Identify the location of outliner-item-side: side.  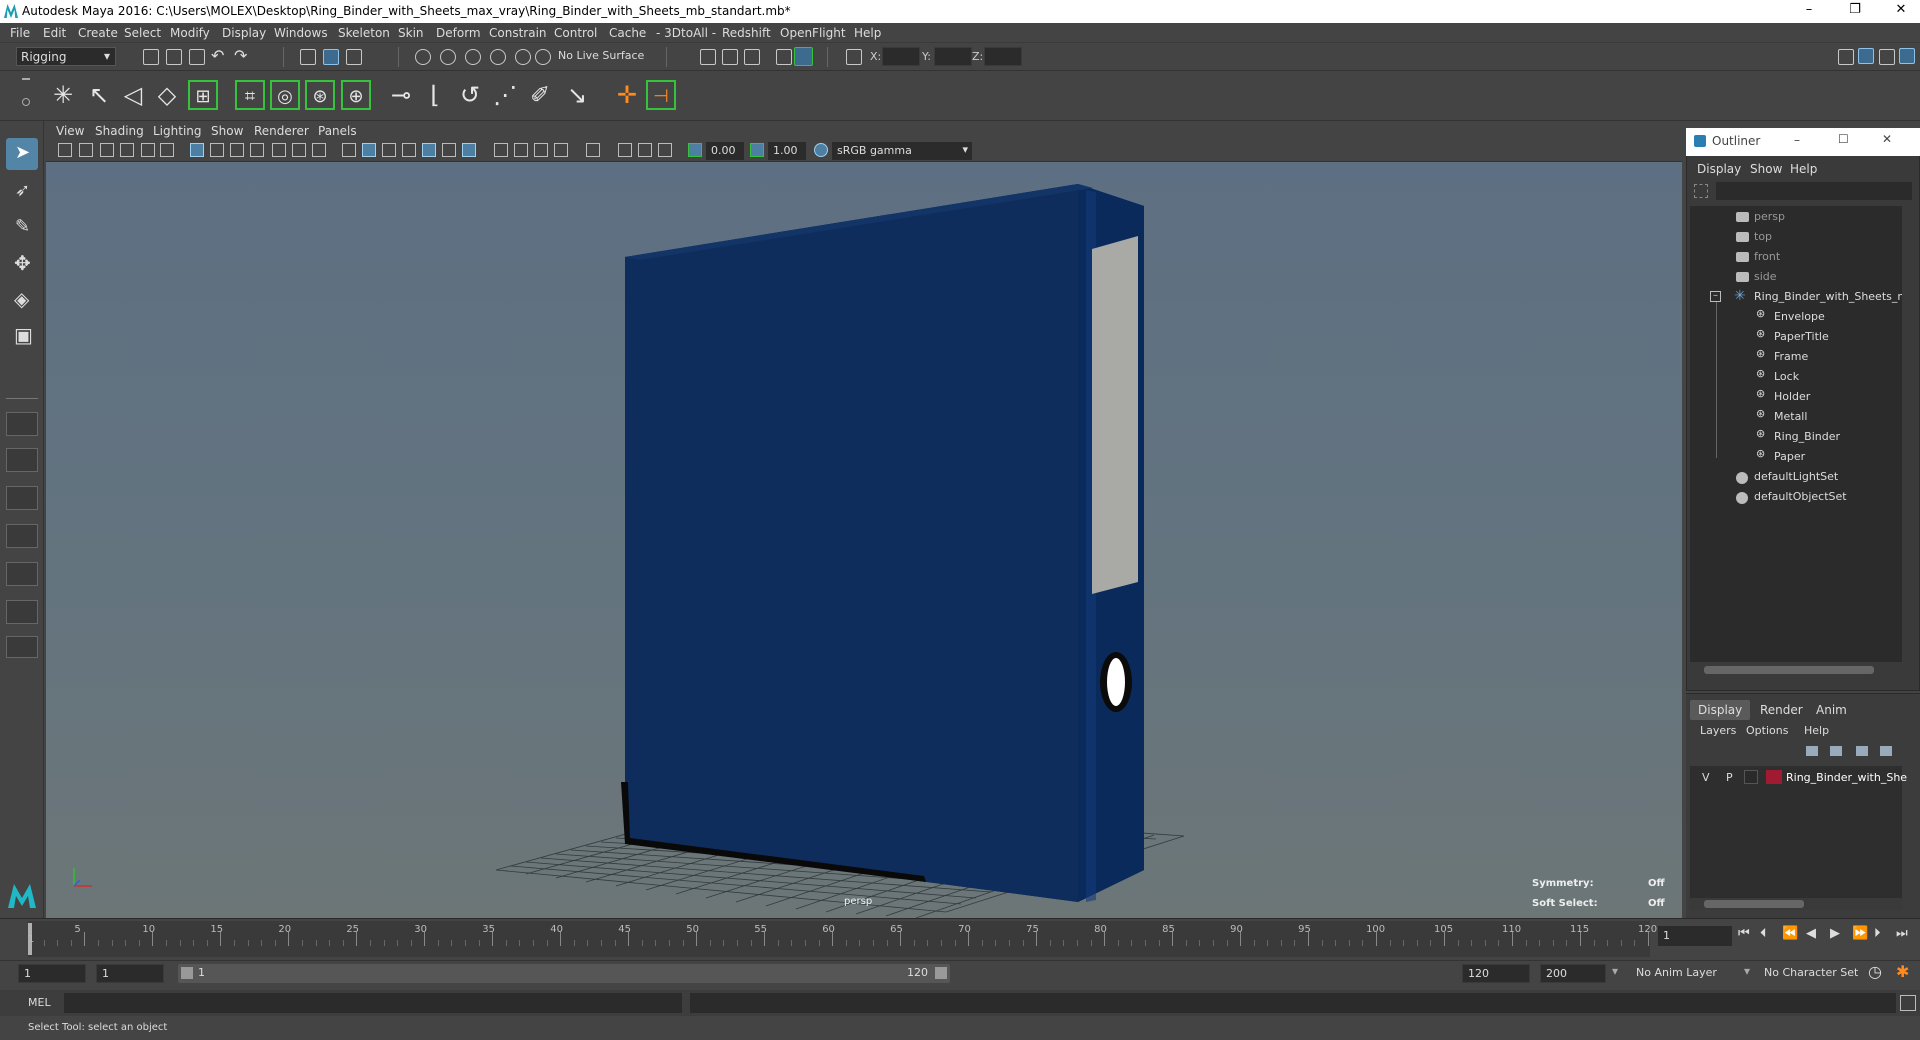
(1765, 276).